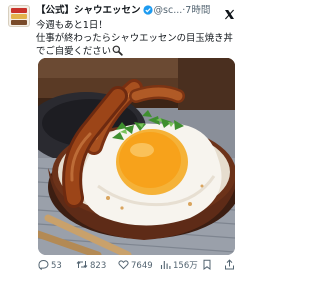 The width and height of the screenshot is (320, 282). I want to click on avatar, so click(19, 16).